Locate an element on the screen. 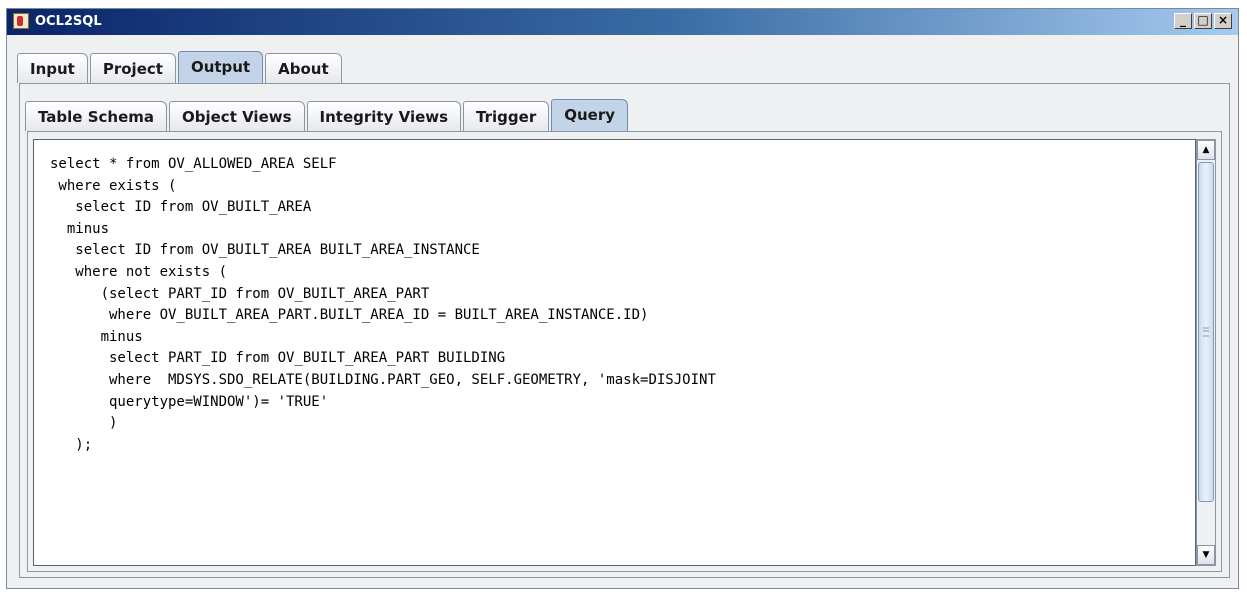  tab-project: Project is located at coordinates (132, 68).